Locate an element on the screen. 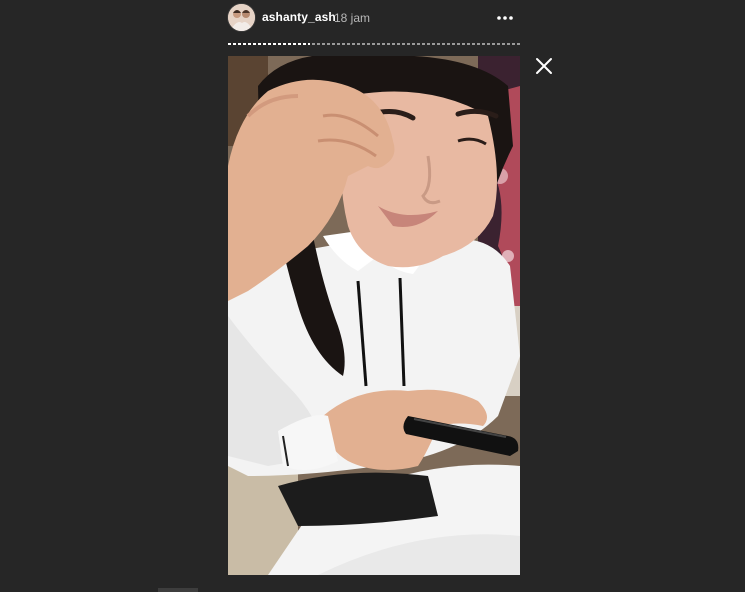  close-icon is located at coordinates (544, 66).